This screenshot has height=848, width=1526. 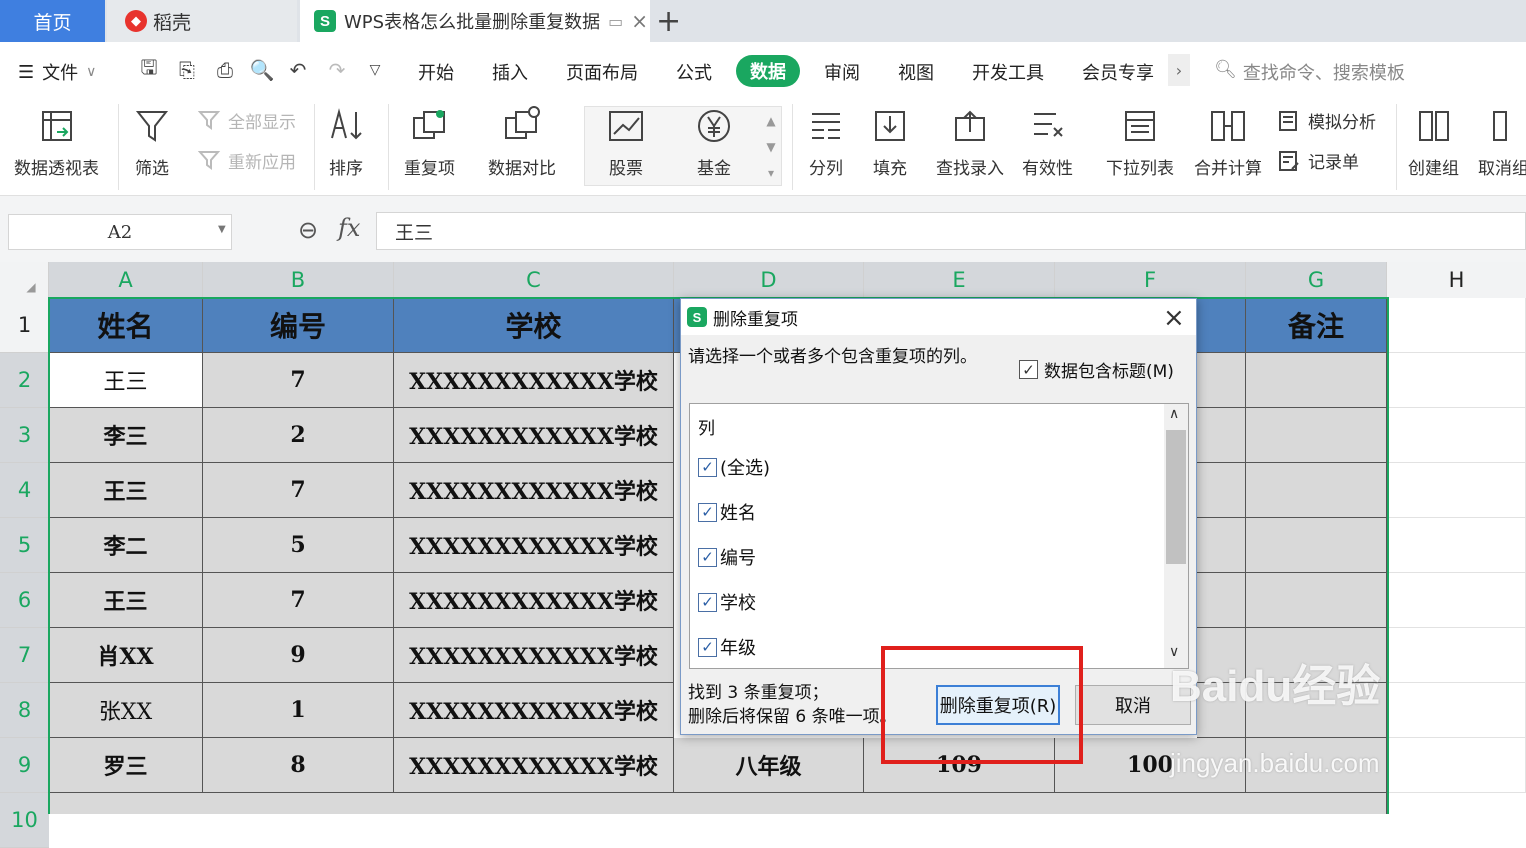 What do you see at coordinates (298, 490) in the screenshot?
I see `cell-b4: 7` at bounding box center [298, 490].